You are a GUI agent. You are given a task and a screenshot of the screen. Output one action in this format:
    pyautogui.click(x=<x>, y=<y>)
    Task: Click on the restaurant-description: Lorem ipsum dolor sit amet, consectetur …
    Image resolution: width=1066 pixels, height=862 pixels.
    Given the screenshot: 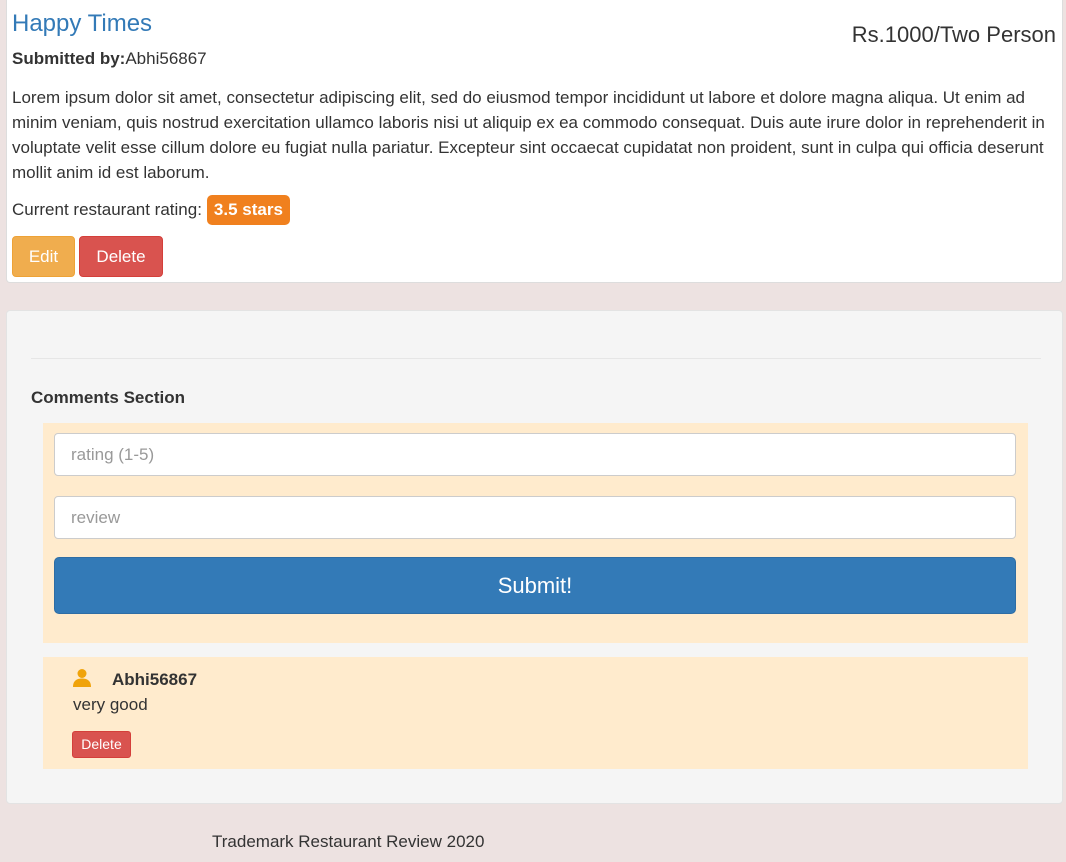 What is the action you would take?
    pyautogui.click(x=528, y=135)
    